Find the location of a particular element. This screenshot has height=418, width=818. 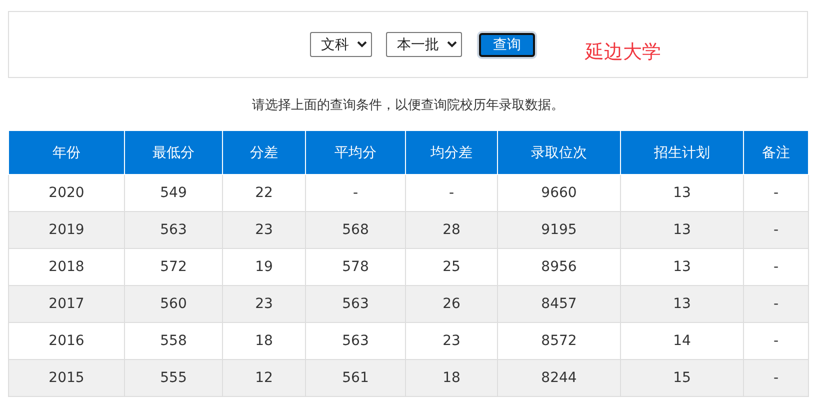

column-header: 均分差 is located at coordinates (452, 152).